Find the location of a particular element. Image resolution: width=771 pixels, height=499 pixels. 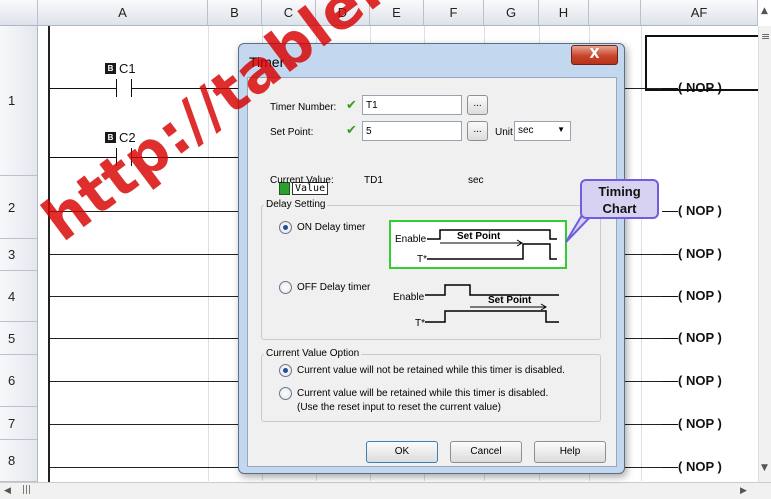

row-header-1: 1 is located at coordinates (19, 101).